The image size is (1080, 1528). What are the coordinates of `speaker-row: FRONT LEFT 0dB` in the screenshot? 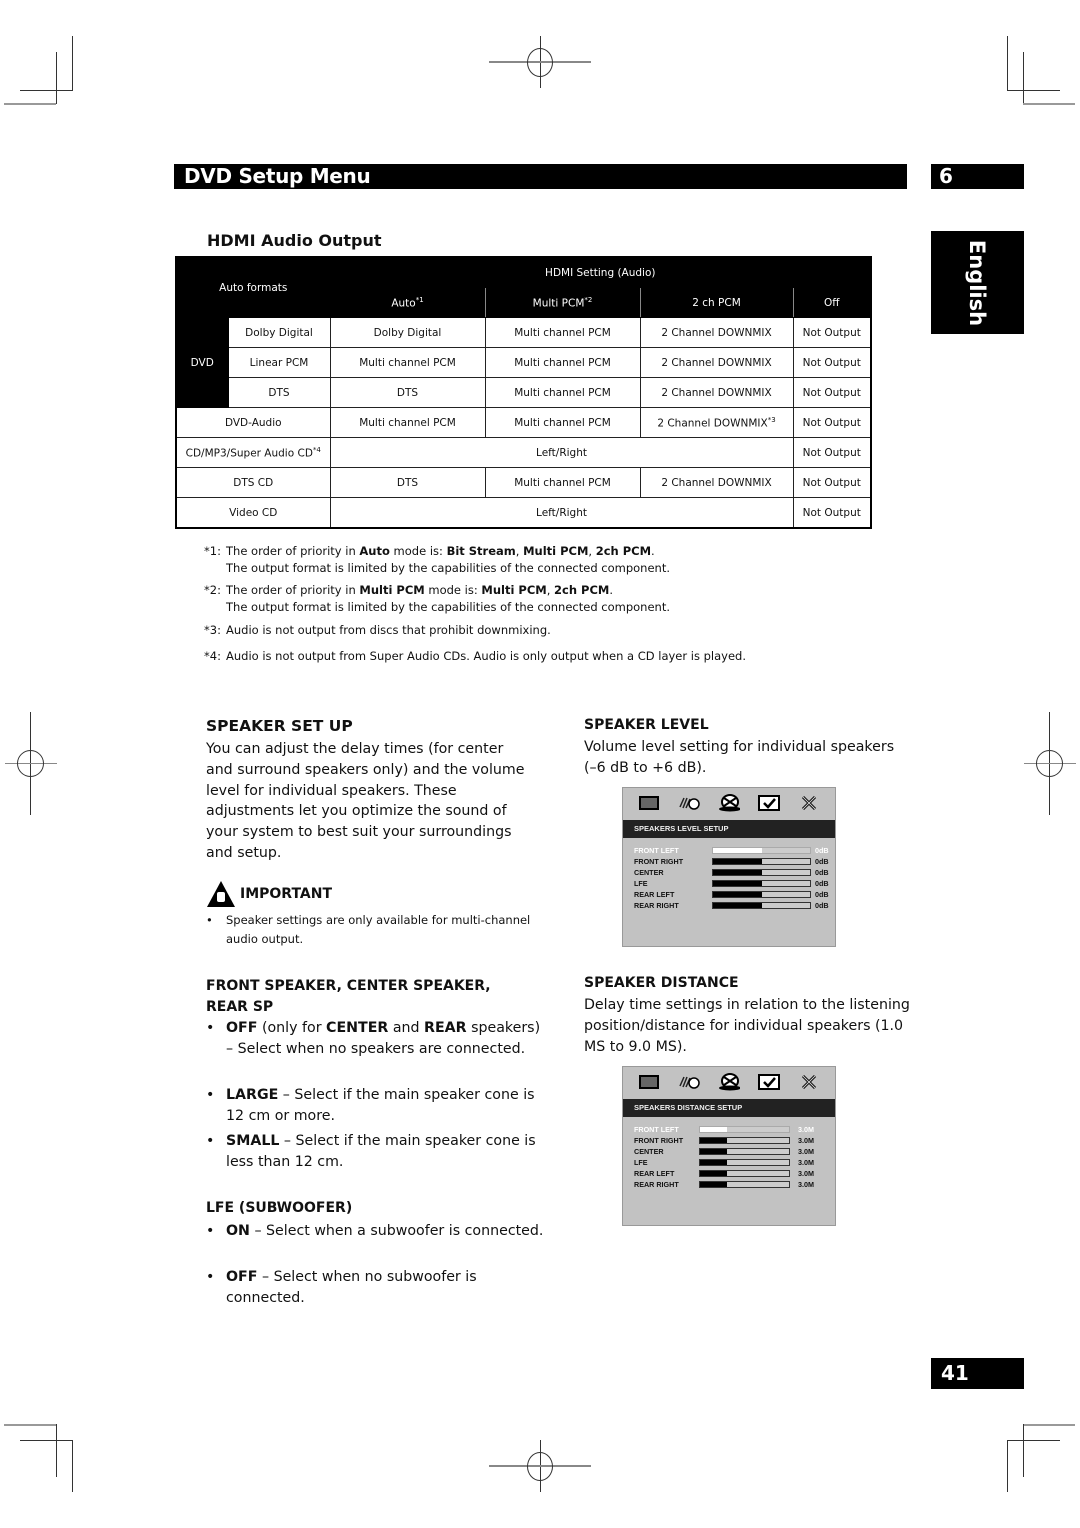 It's located at (734, 850).